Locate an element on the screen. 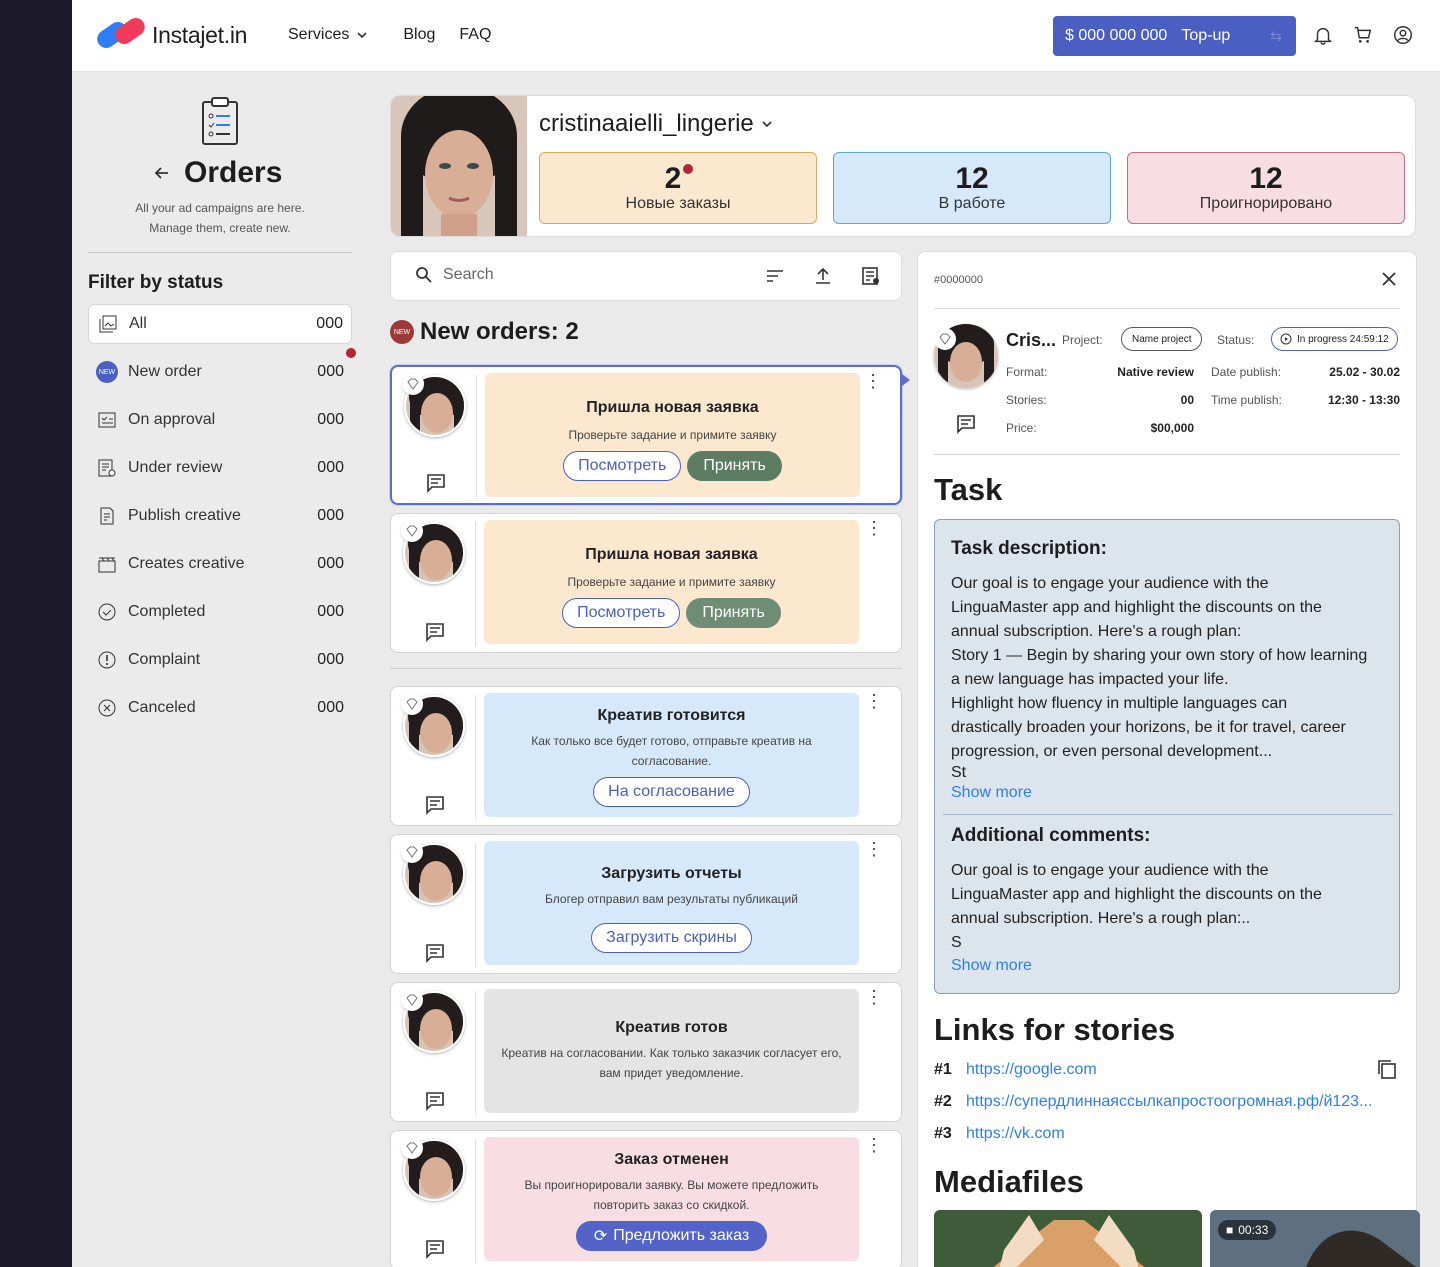 The image size is (1440, 1267). logo: Instajet.in is located at coordinates (170, 33).